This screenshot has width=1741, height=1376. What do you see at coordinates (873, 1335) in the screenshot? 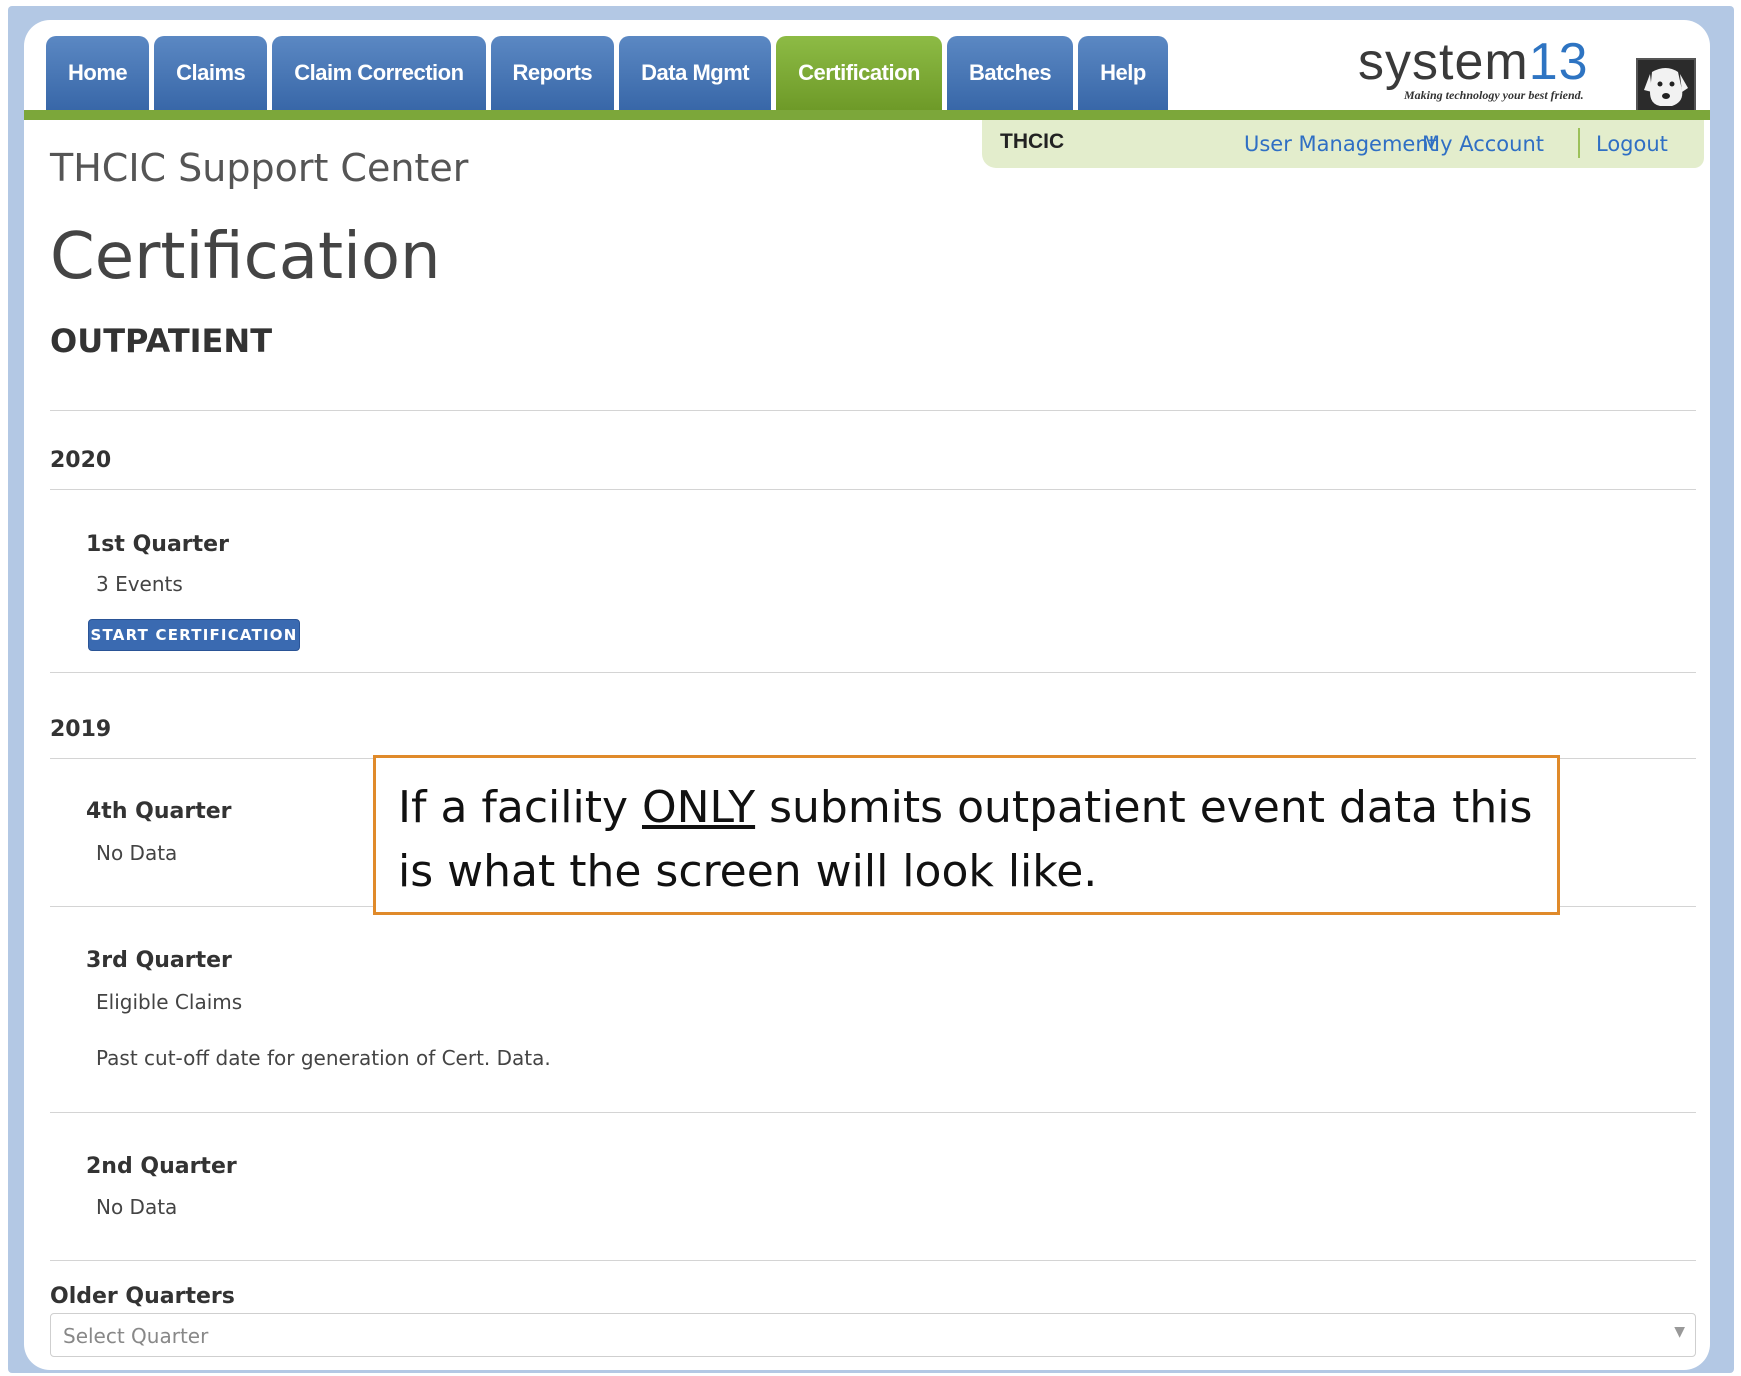
I see `older-quarters-select: Select Quarter ▼` at bounding box center [873, 1335].